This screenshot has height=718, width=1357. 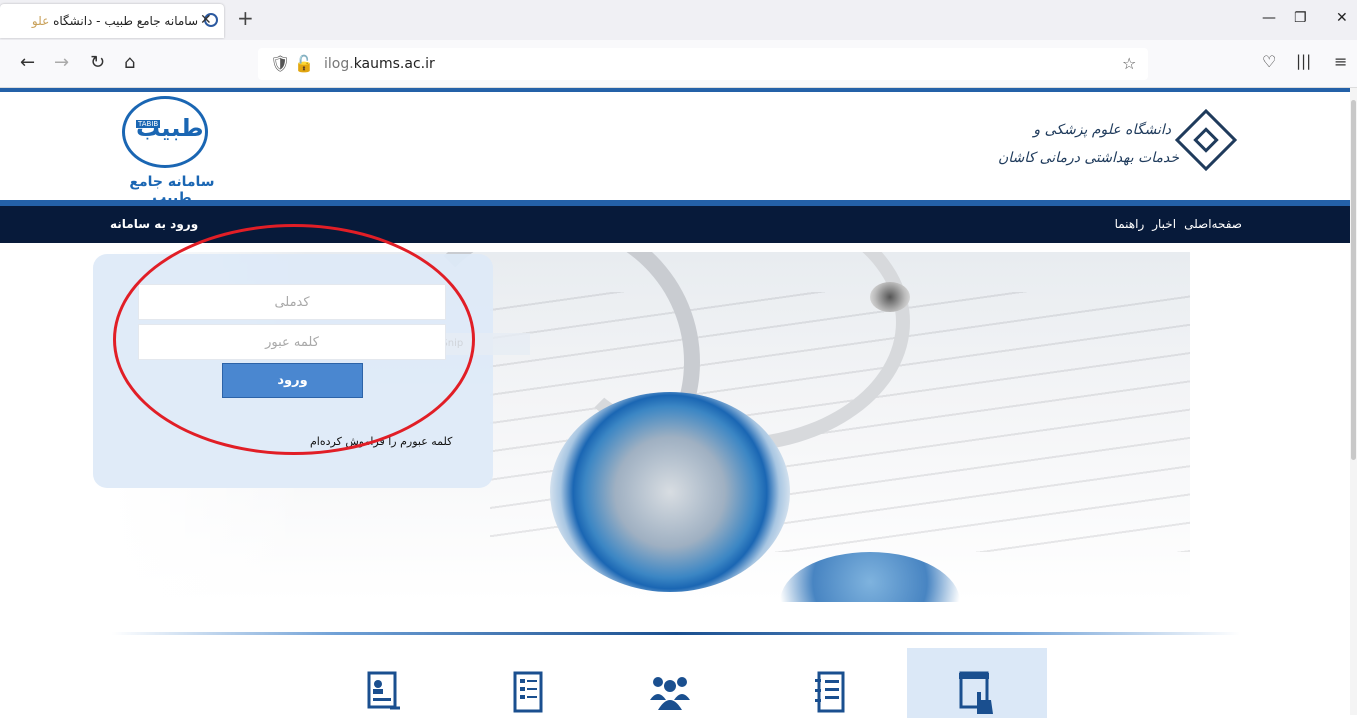 What do you see at coordinates (1130, 224) in the screenshot?
I see `nav-link-guide: راهنما` at bounding box center [1130, 224].